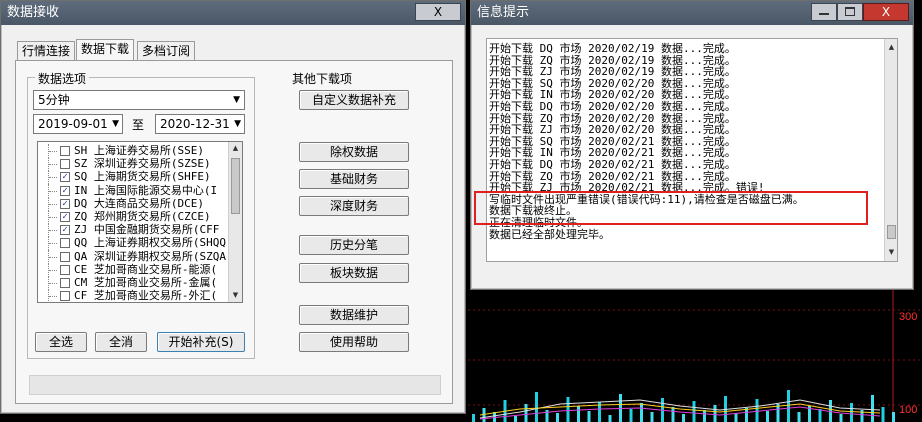 The width and height of the screenshot is (922, 422). What do you see at coordinates (166, 51) in the screenshot?
I see `tab-multi-level-subscribe: 多档订阅` at bounding box center [166, 51].